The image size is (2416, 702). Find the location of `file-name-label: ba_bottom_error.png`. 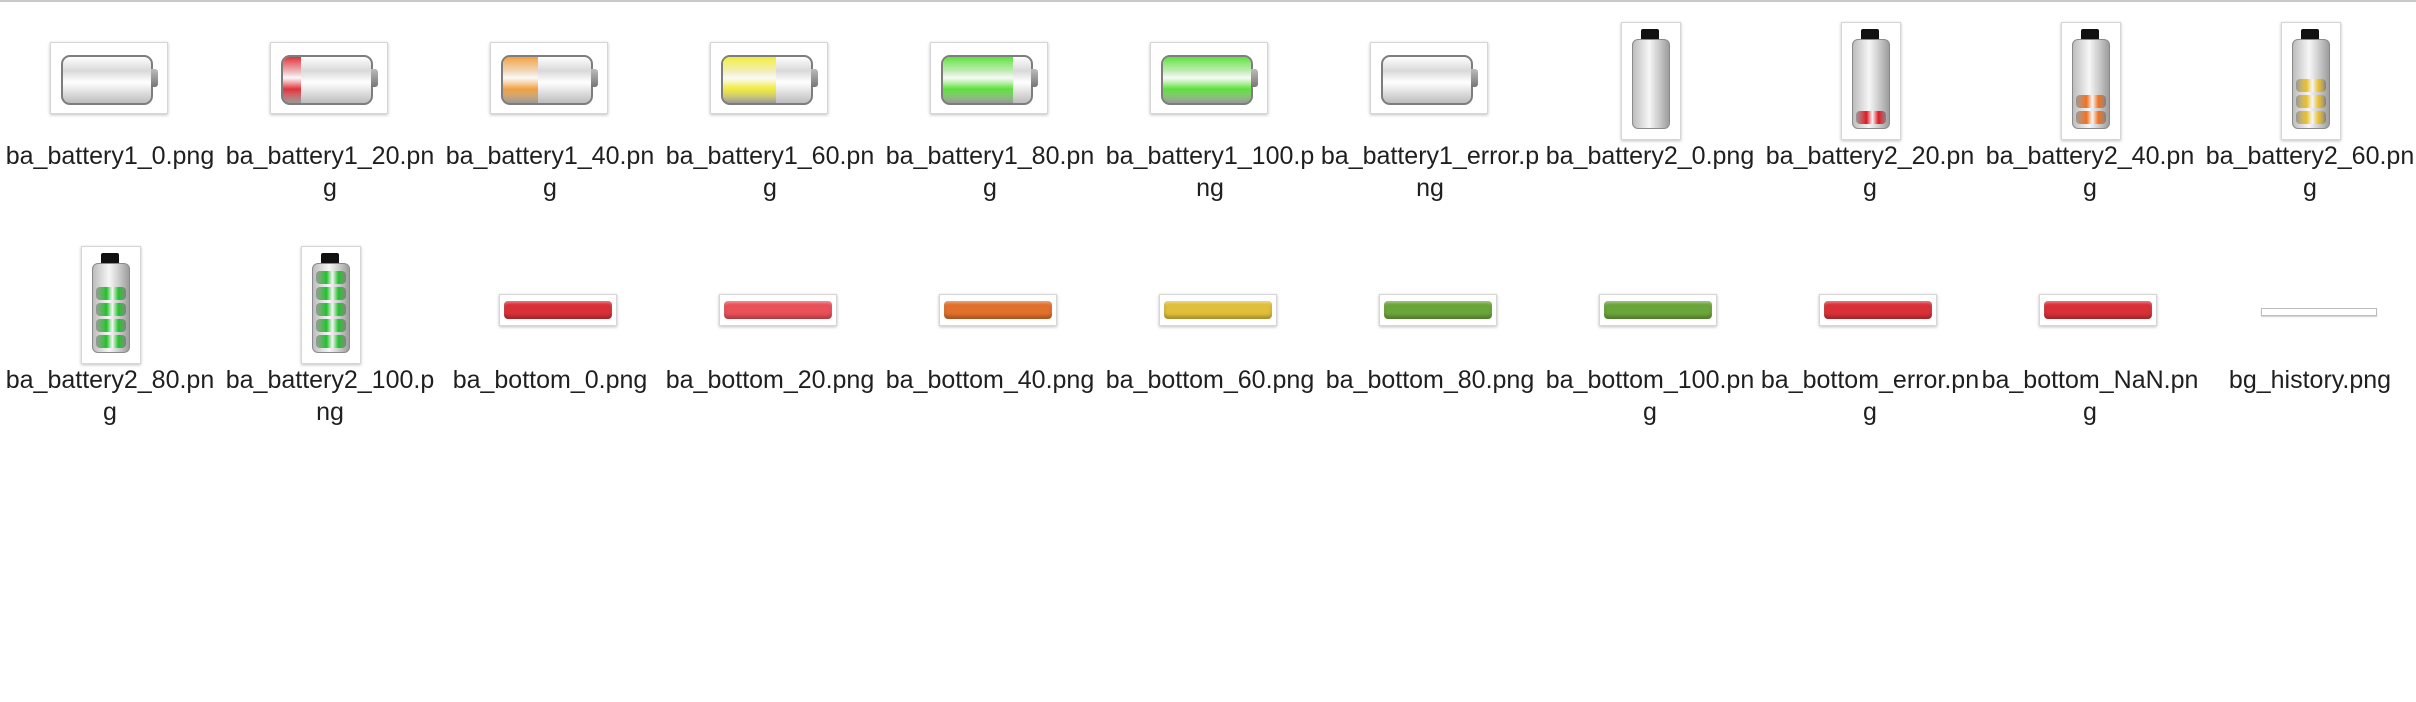

file-name-label: ba_bottom_error.png is located at coordinates (1870, 396).